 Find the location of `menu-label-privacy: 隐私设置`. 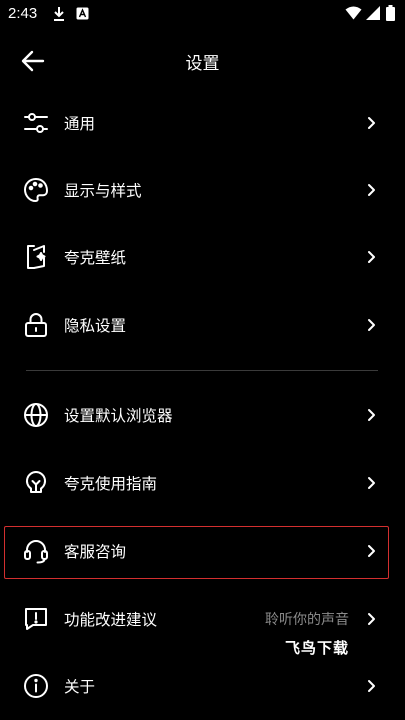

menu-label-privacy: 隐私设置 is located at coordinates (95, 326).